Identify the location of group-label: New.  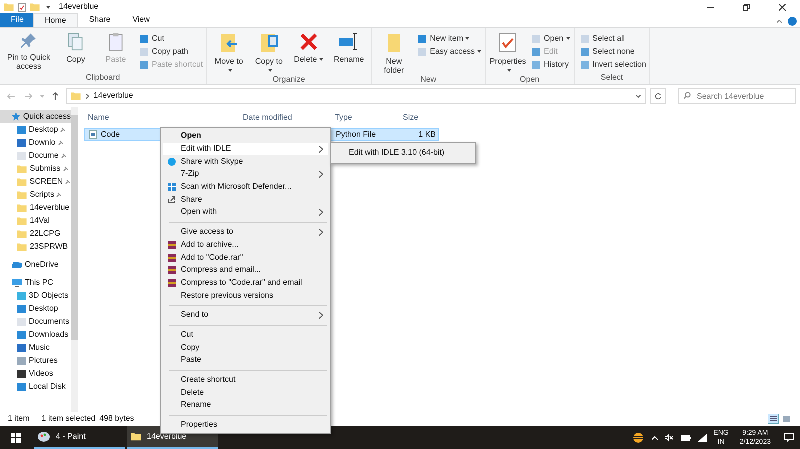
(429, 80).